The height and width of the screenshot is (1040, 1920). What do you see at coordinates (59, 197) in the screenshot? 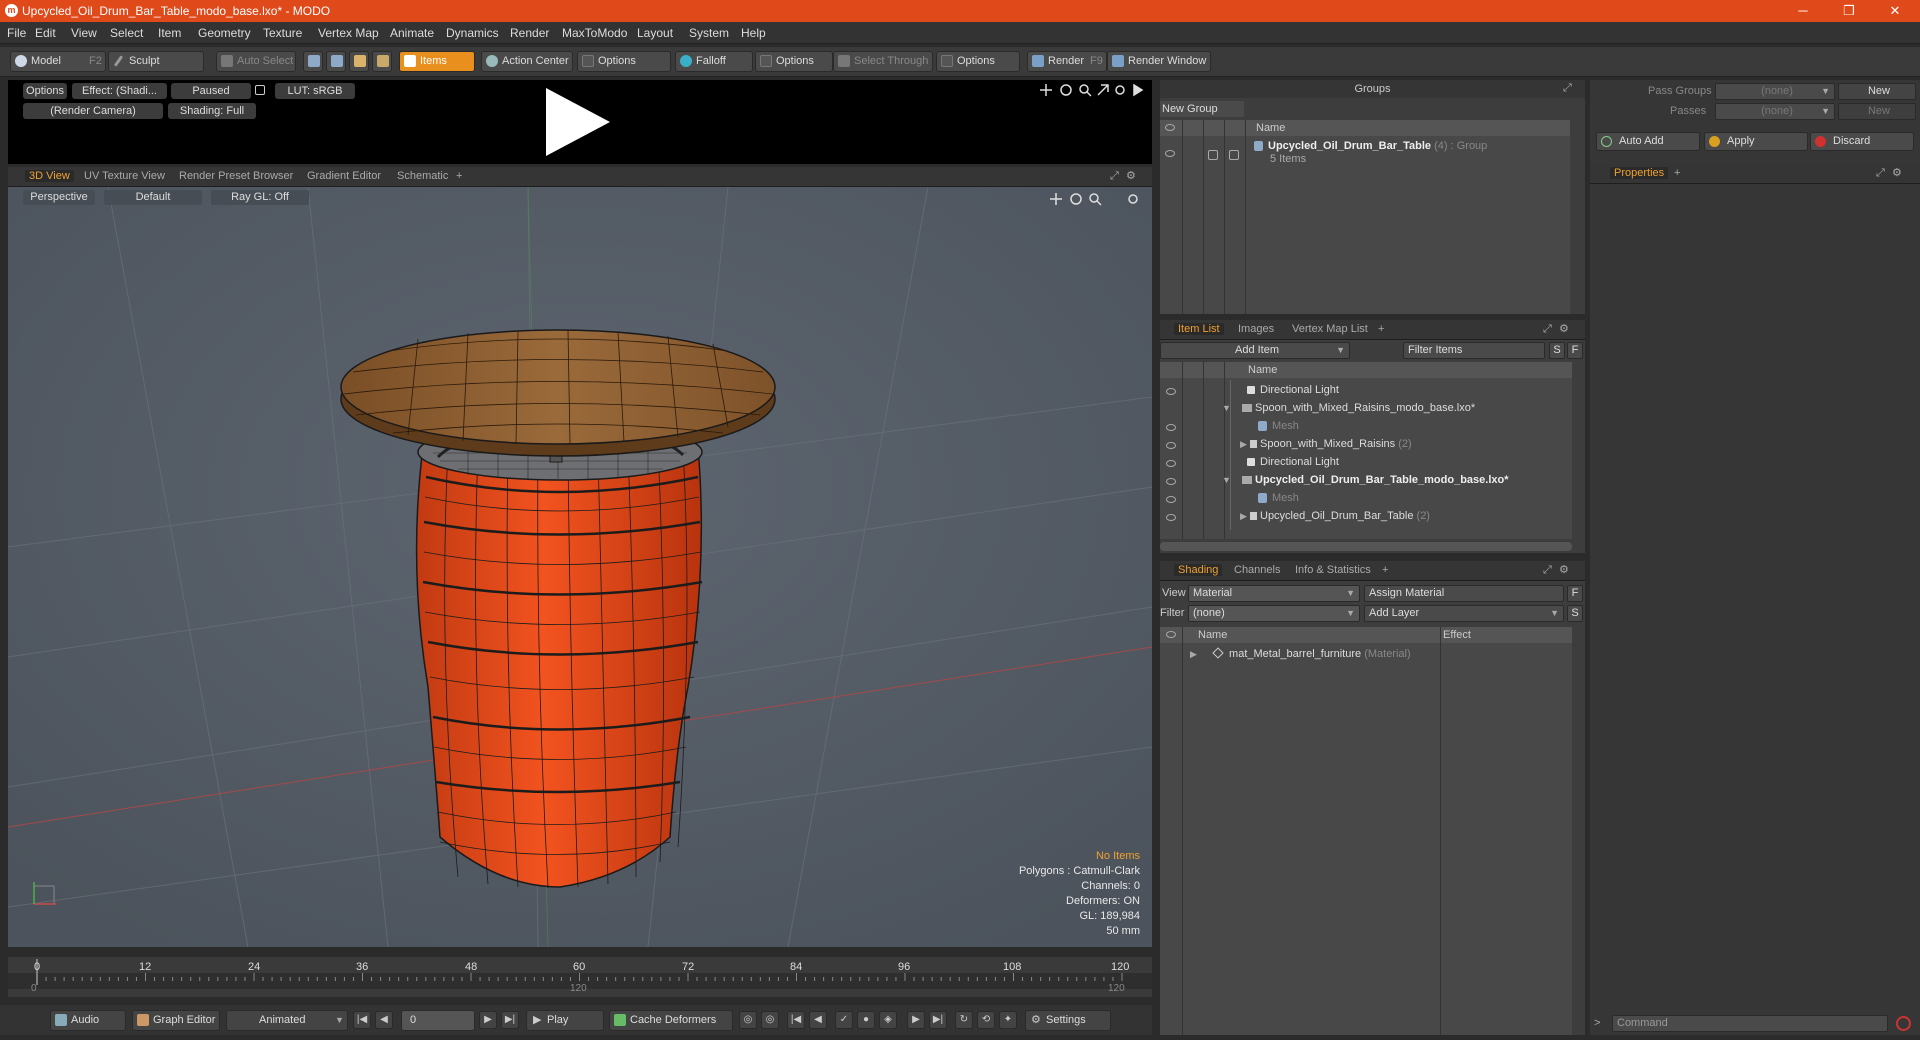
I see `perspective-dropdown: Perspective` at bounding box center [59, 197].